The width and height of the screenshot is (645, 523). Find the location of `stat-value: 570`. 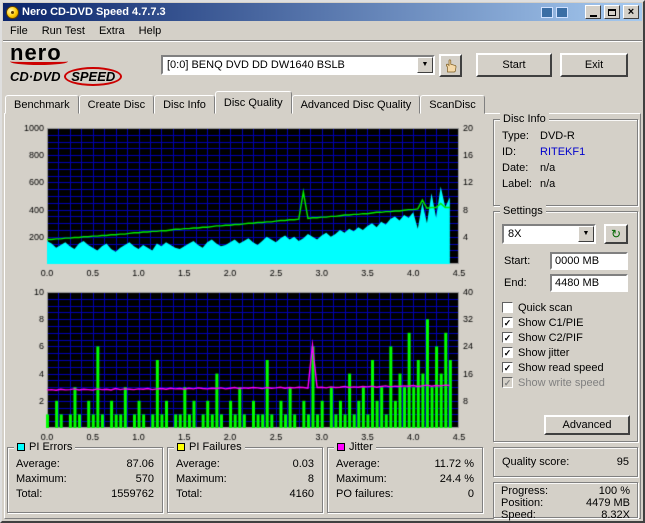

stat-value: 570 is located at coordinates (144, 479).